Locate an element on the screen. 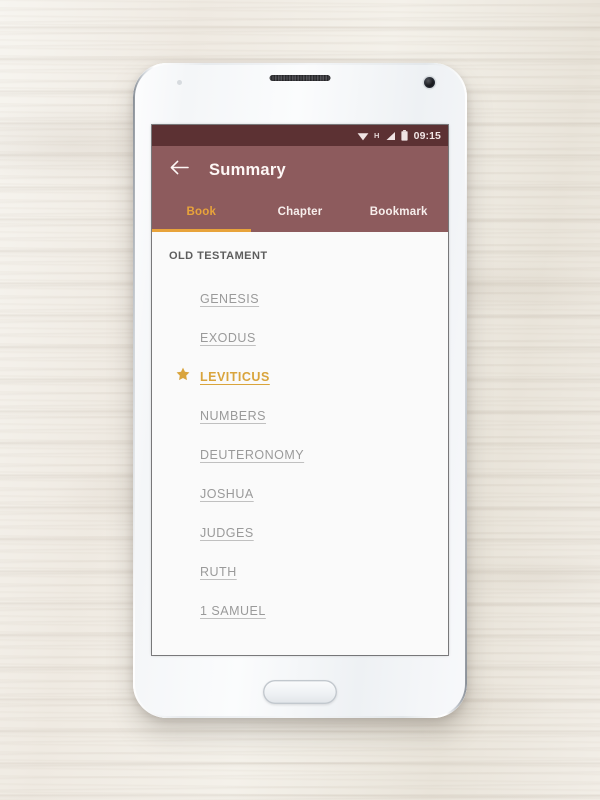 Image resolution: width=600 pixels, height=800 pixels. app-bar: Summary is located at coordinates (300, 170).